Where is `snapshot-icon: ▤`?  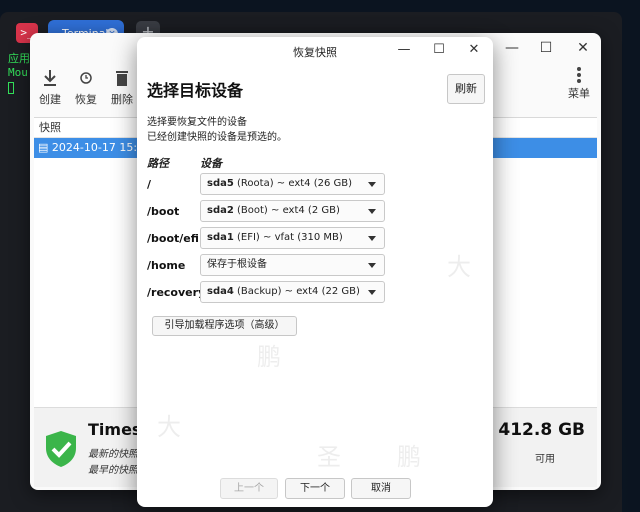
snapshot-icon: ▤ is located at coordinates (43, 147).